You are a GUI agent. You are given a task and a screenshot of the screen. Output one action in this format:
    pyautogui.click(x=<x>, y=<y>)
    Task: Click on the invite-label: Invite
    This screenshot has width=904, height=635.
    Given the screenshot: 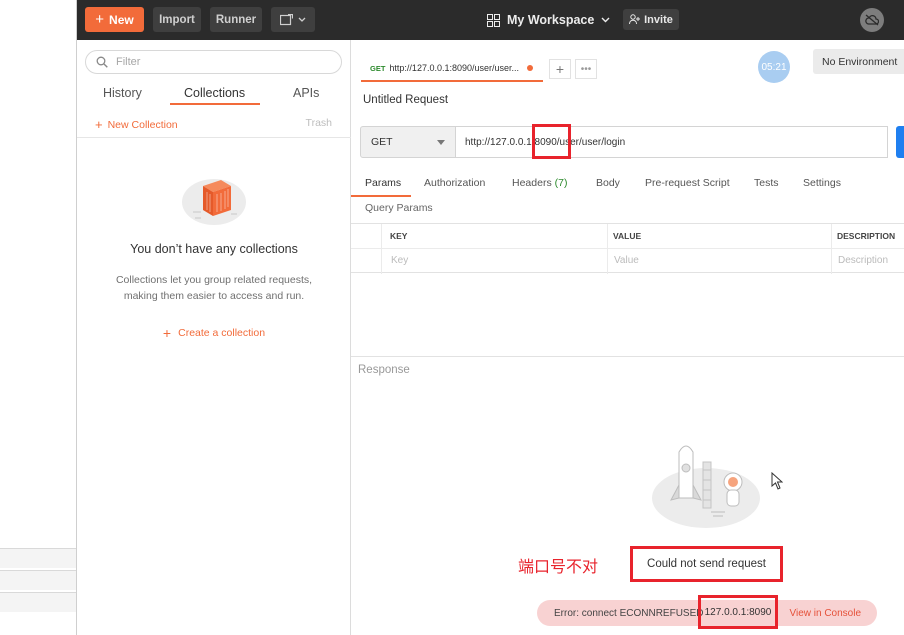 What is the action you would take?
    pyautogui.click(x=658, y=19)
    